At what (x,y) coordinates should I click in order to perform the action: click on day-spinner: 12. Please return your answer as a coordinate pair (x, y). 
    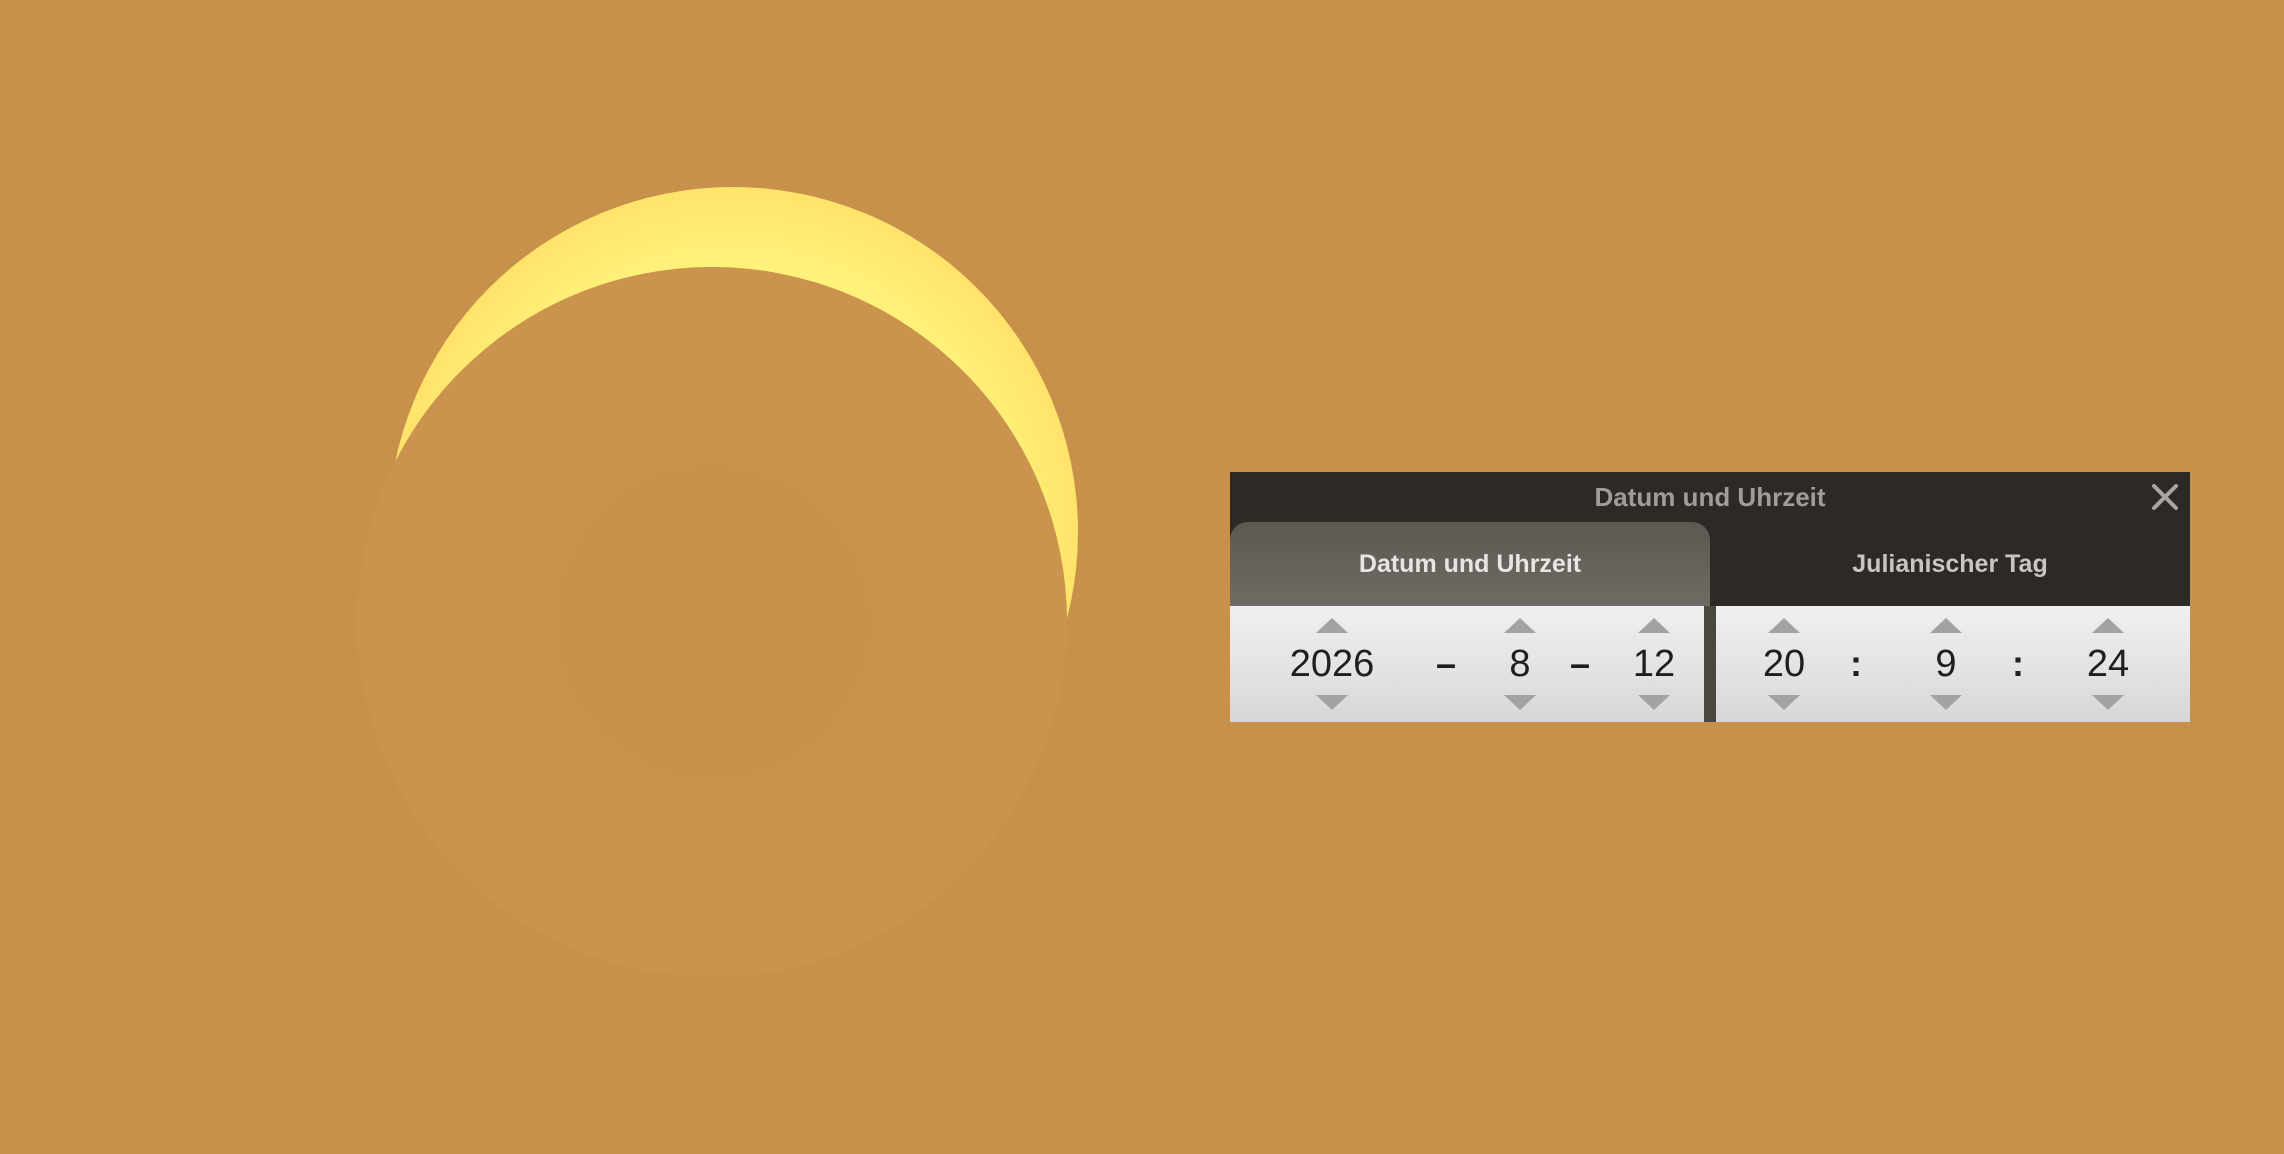
    Looking at the image, I should click on (1654, 664).